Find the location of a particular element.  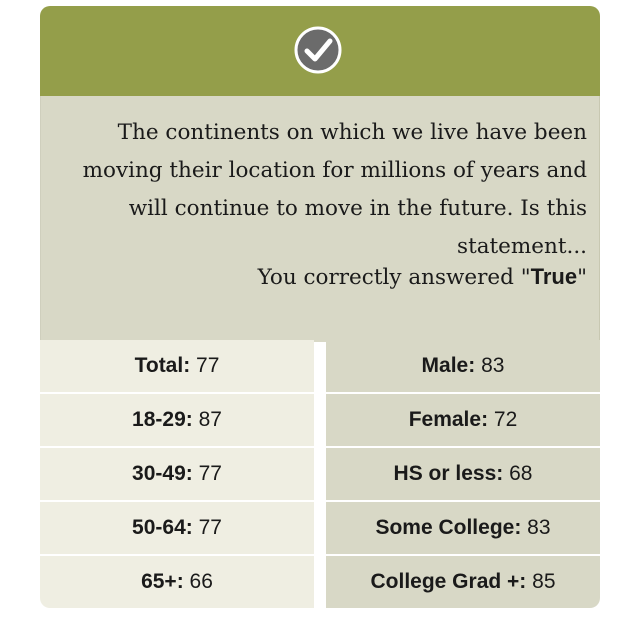

answer-suffix: " is located at coordinates (582, 277).